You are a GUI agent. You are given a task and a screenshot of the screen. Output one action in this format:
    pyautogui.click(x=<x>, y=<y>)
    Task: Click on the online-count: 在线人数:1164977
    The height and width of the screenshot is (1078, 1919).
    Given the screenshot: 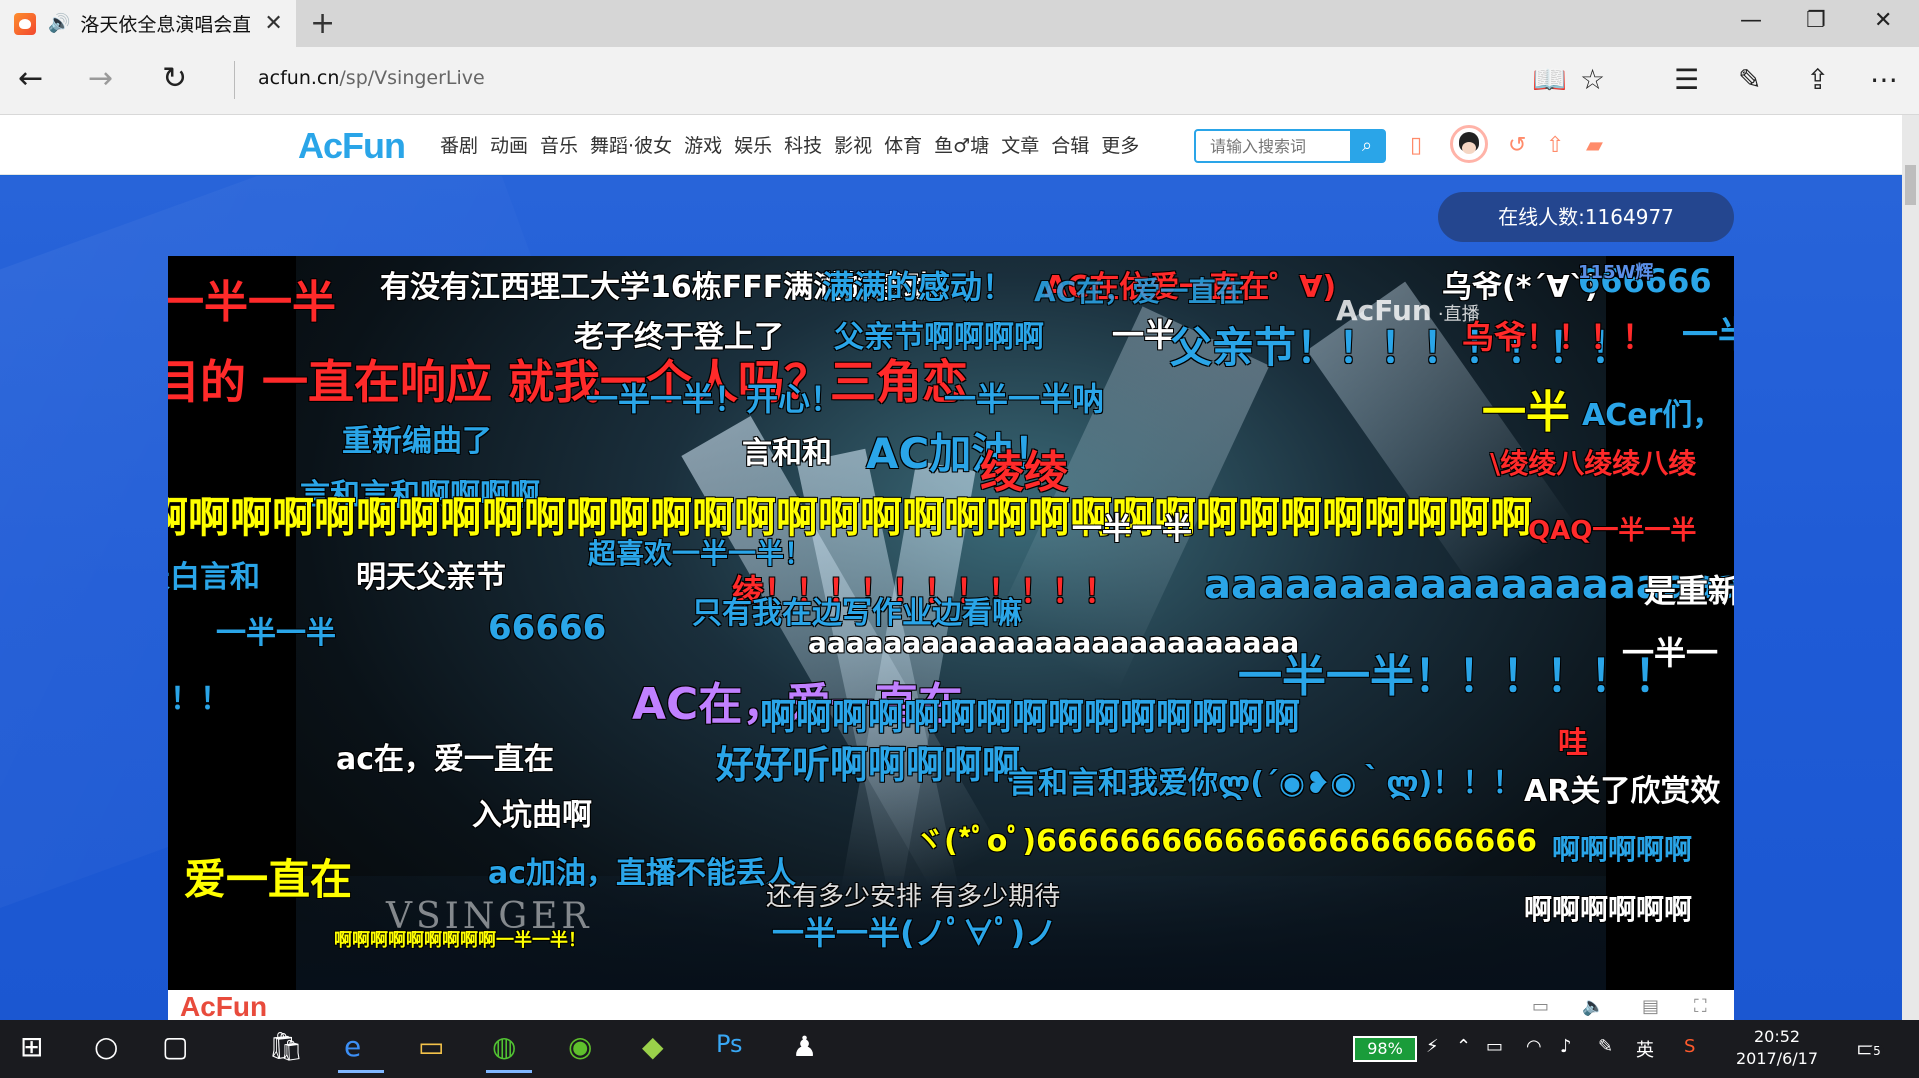 What is the action you would take?
    pyautogui.click(x=1586, y=217)
    